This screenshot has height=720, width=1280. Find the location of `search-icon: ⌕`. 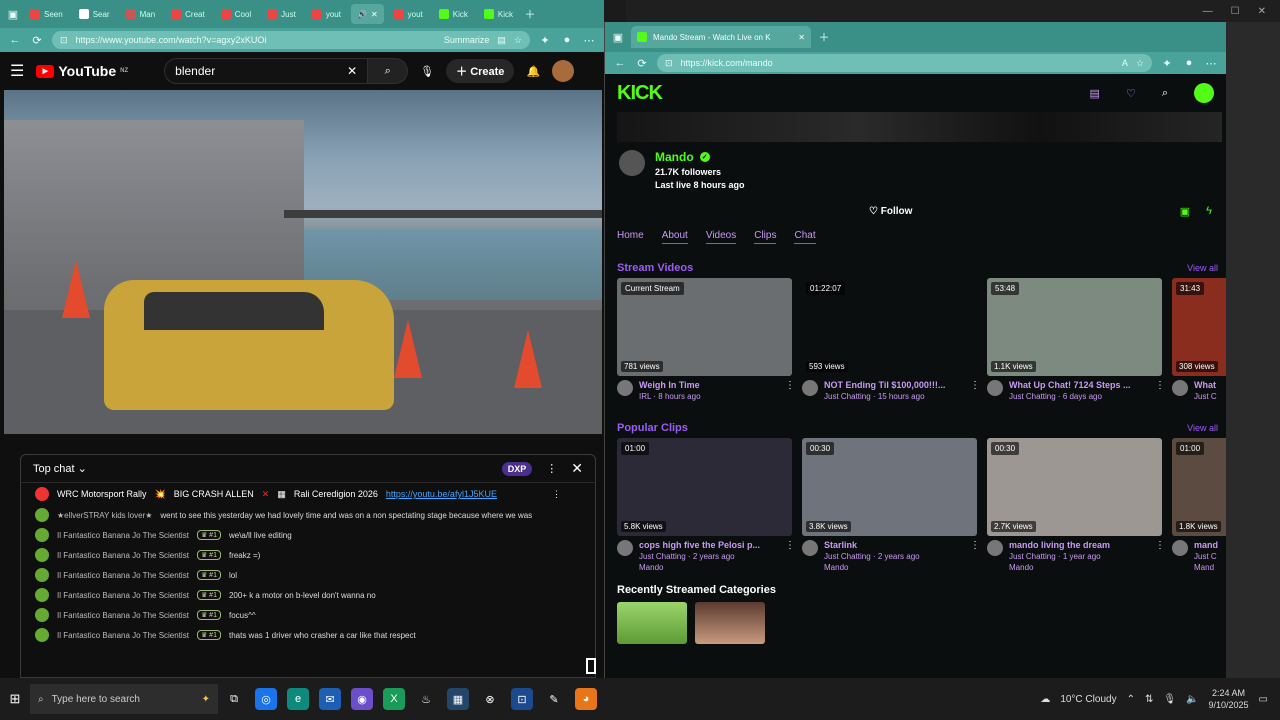

search-icon: ⌕ is located at coordinates (1165, 93).